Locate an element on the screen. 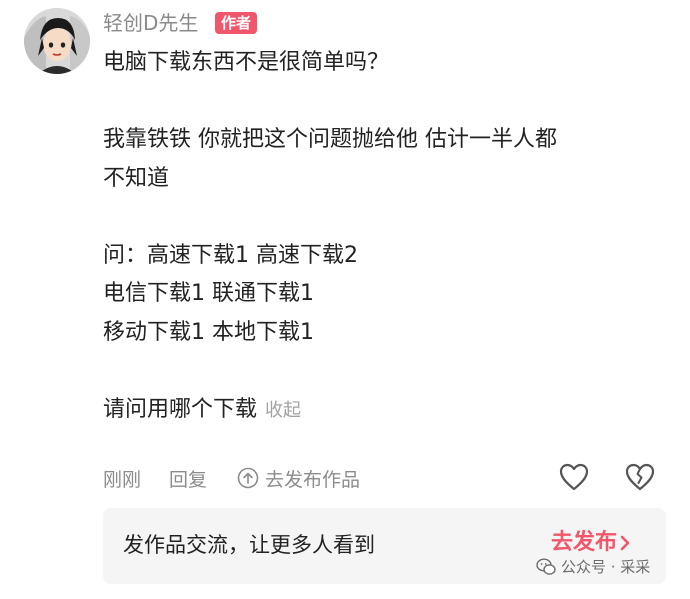  watermark-text: 公众号 · 采采 is located at coordinates (606, 567).